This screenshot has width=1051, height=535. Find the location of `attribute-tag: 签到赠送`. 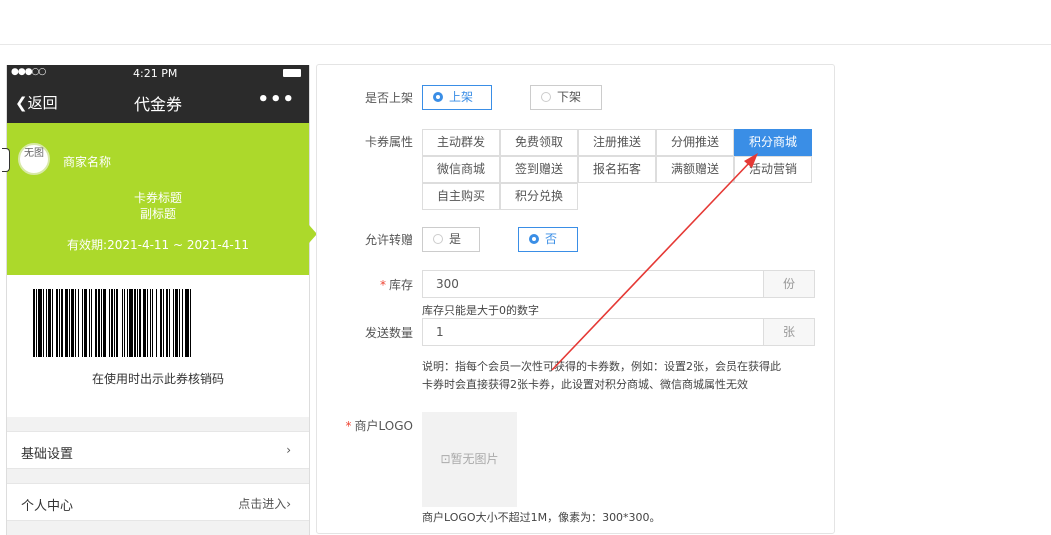

attribute-tag: 签到赠送 is located at coordinates (539, 169).